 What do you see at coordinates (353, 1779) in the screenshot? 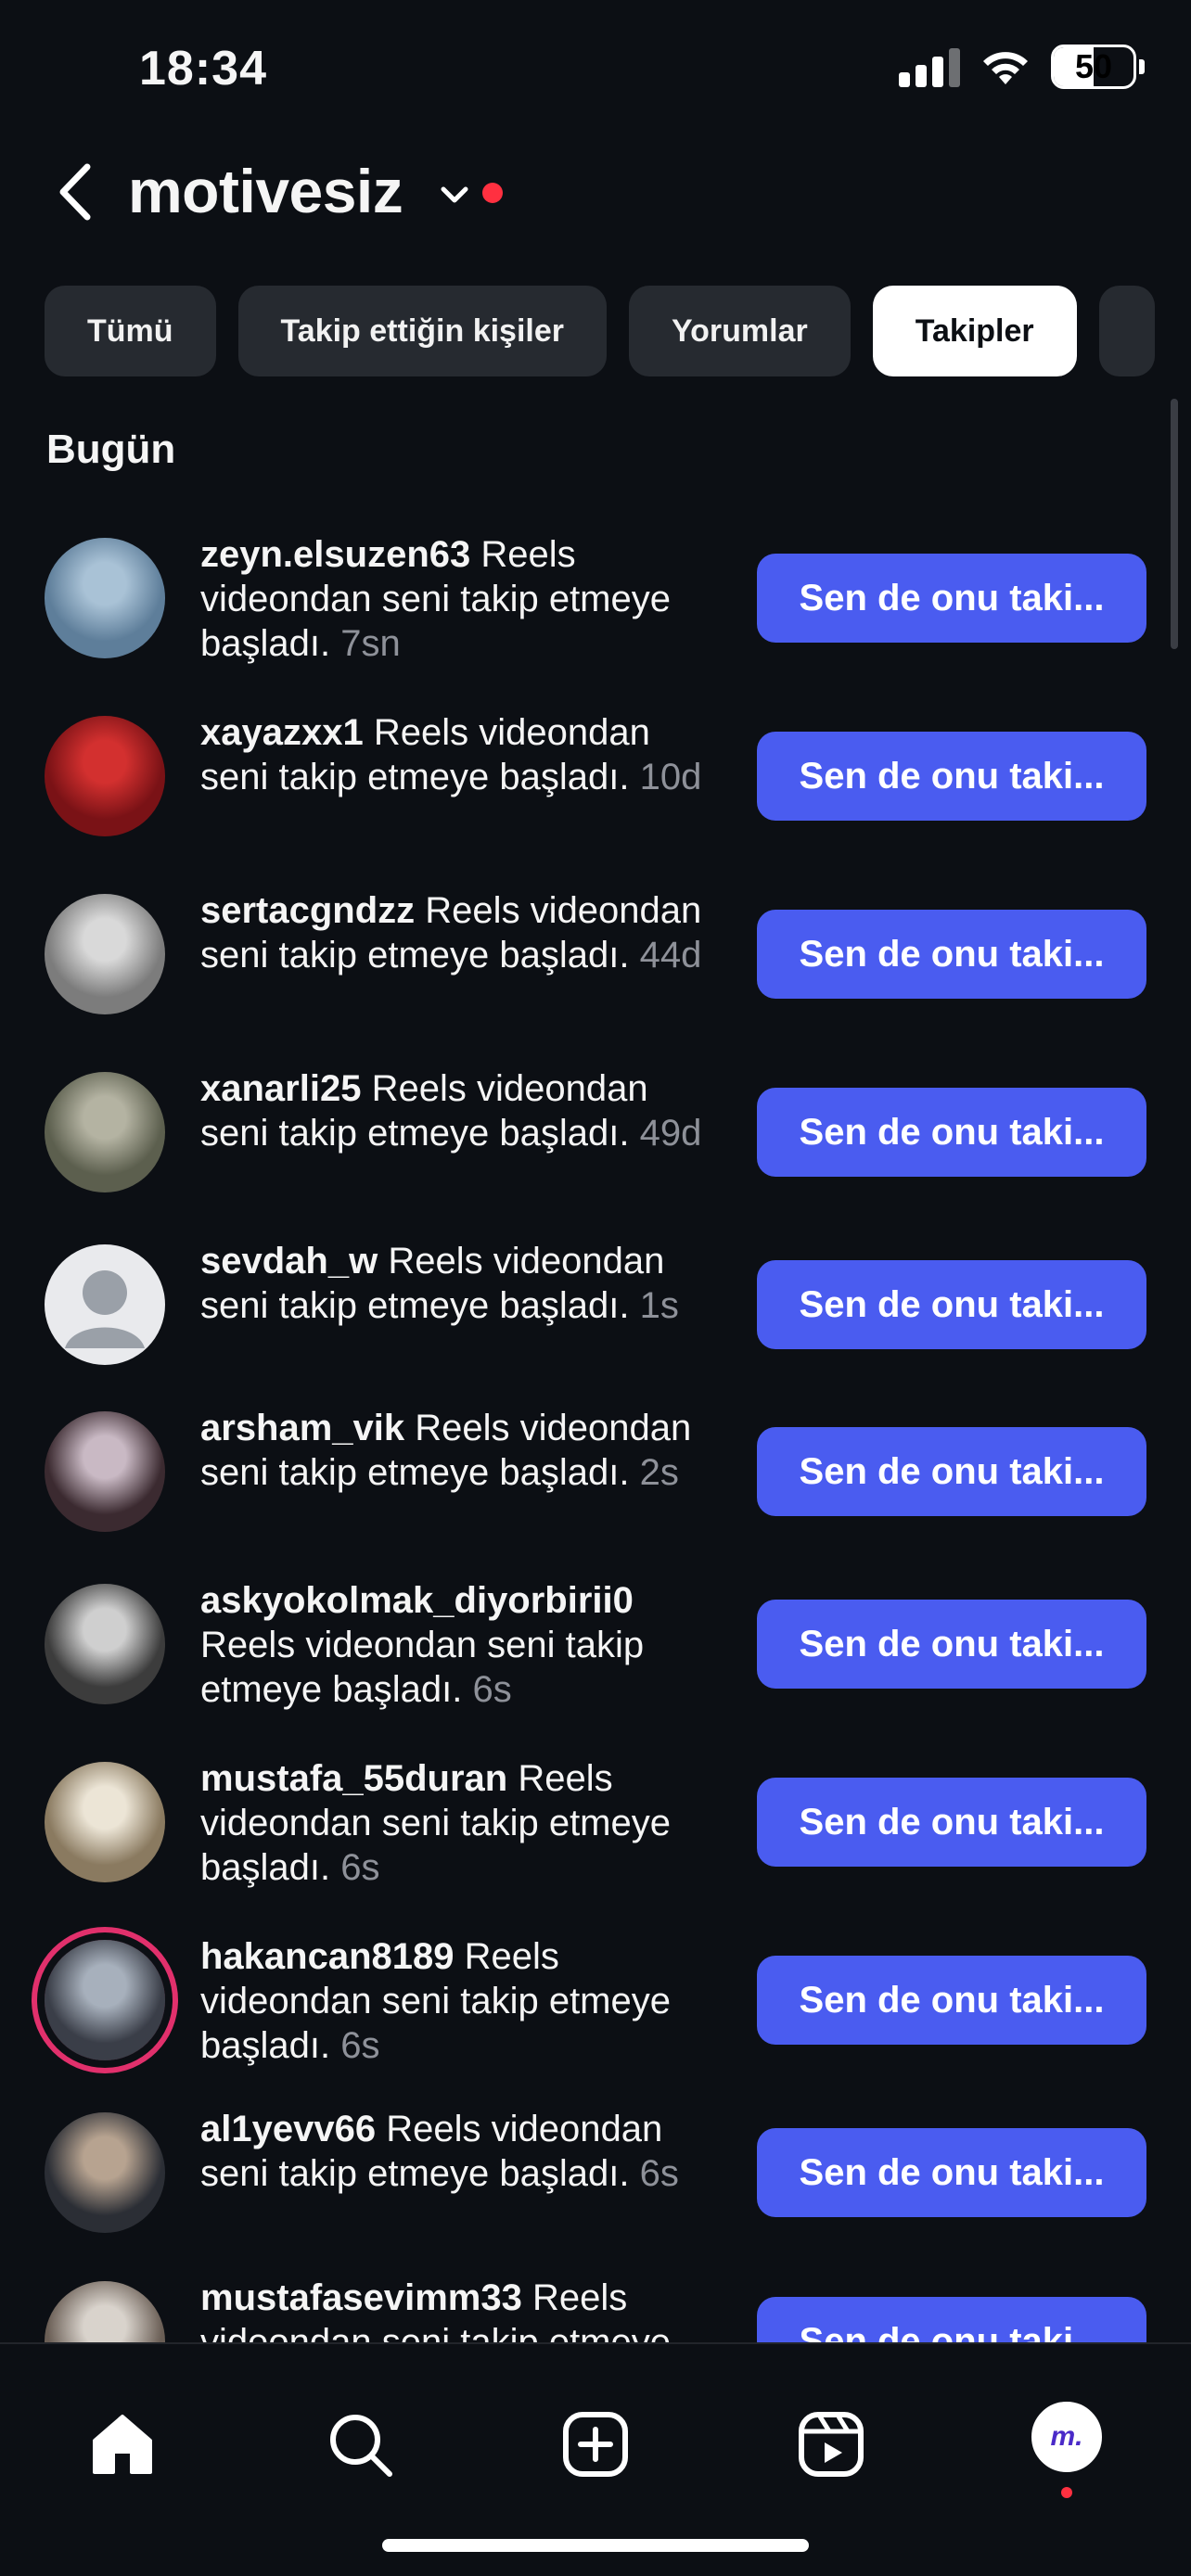
I see `username: mustafa_55duran` at bounding box center [353, 1779].